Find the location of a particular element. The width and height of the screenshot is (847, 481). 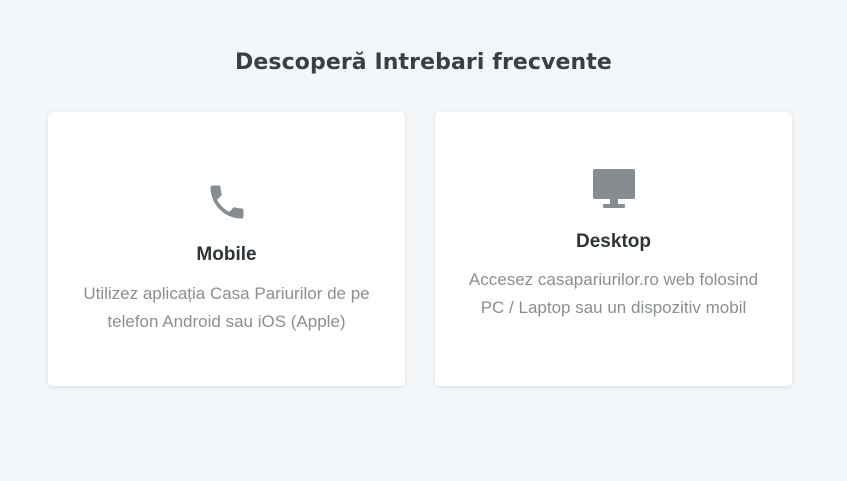

desktop-monitor-icon is located at coordinates (614, 189).